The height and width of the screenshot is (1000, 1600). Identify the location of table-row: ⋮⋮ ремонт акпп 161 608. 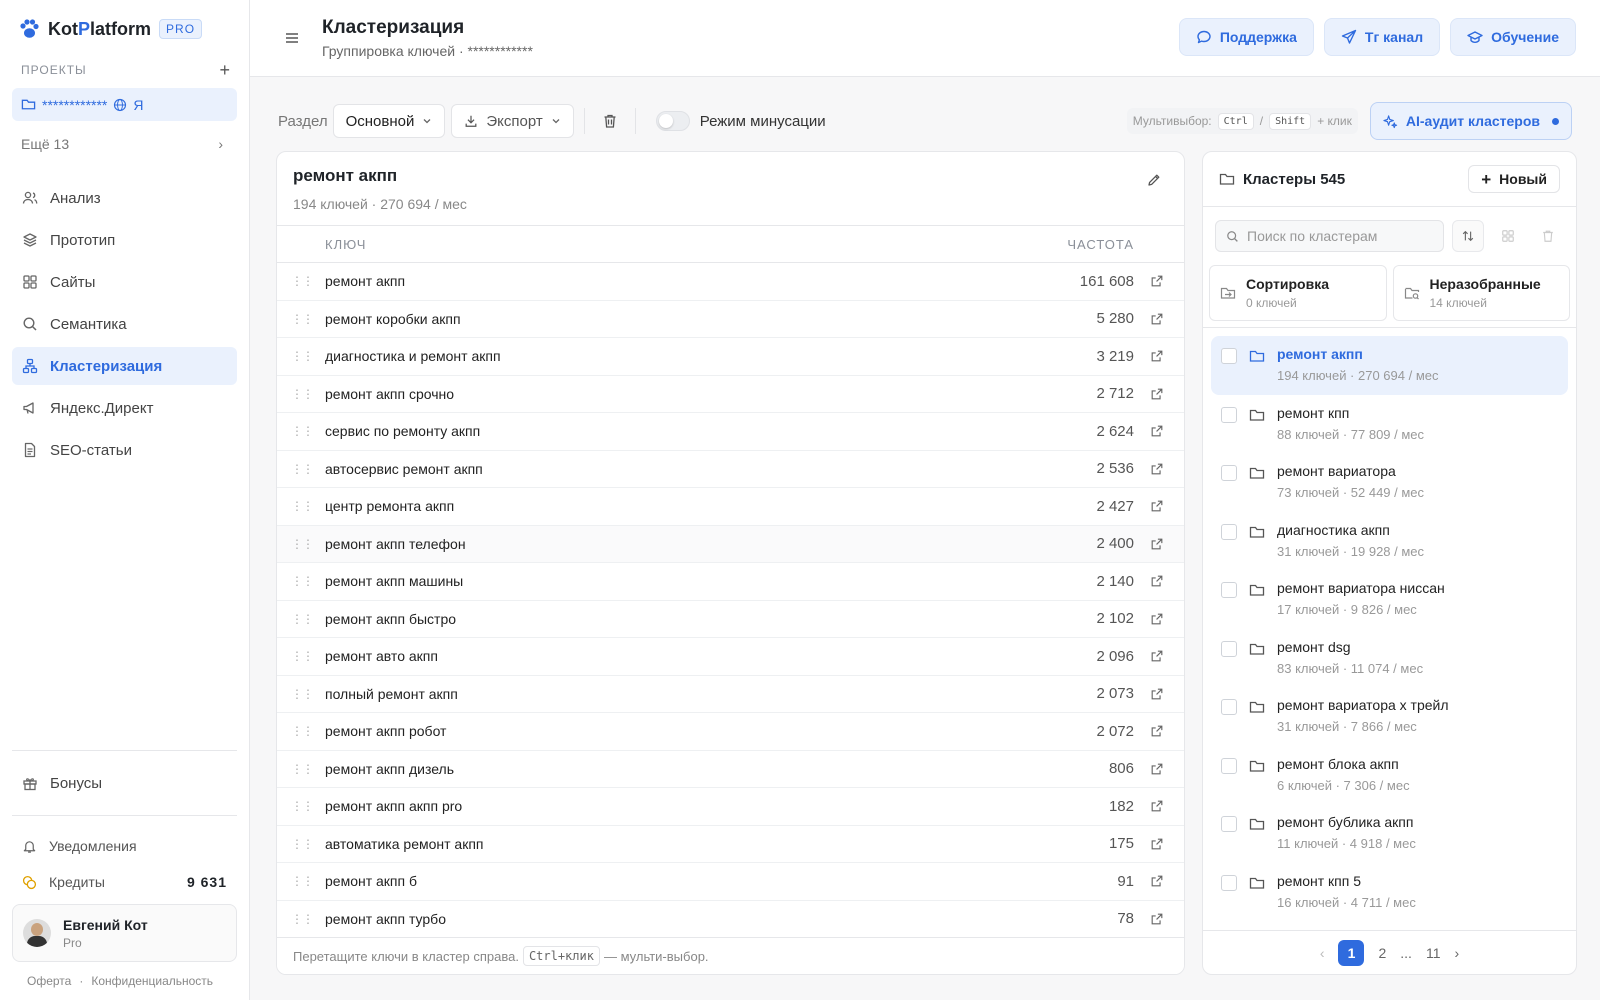
(730, 282).